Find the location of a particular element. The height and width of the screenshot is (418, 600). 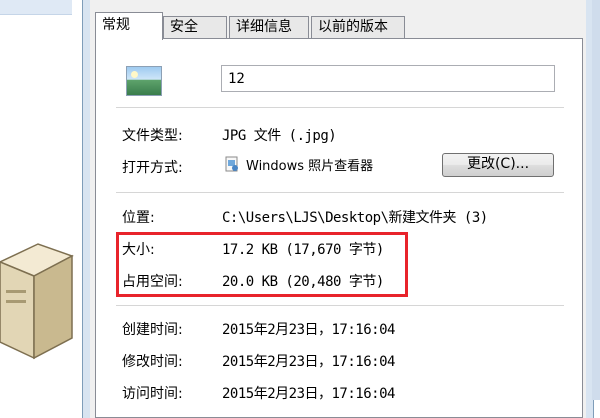

server-box-icon is located at coordinates (37, 301).